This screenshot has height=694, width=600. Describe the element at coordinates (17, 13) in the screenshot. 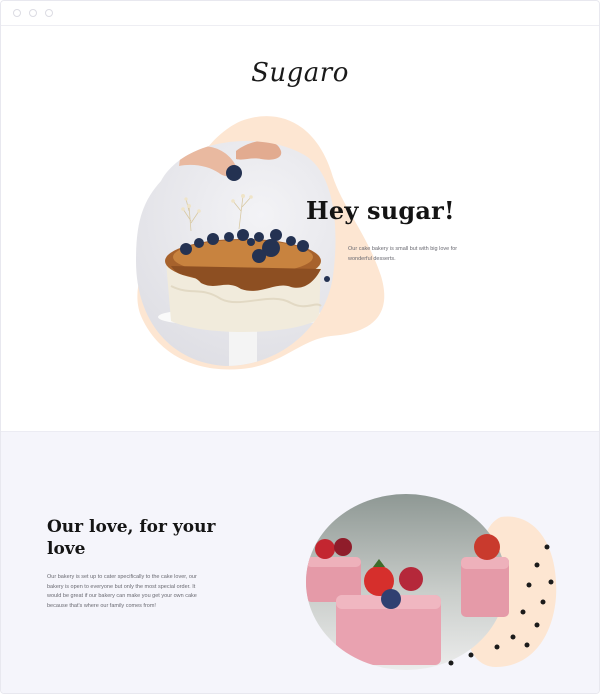

I see `window-close-control` at that location.